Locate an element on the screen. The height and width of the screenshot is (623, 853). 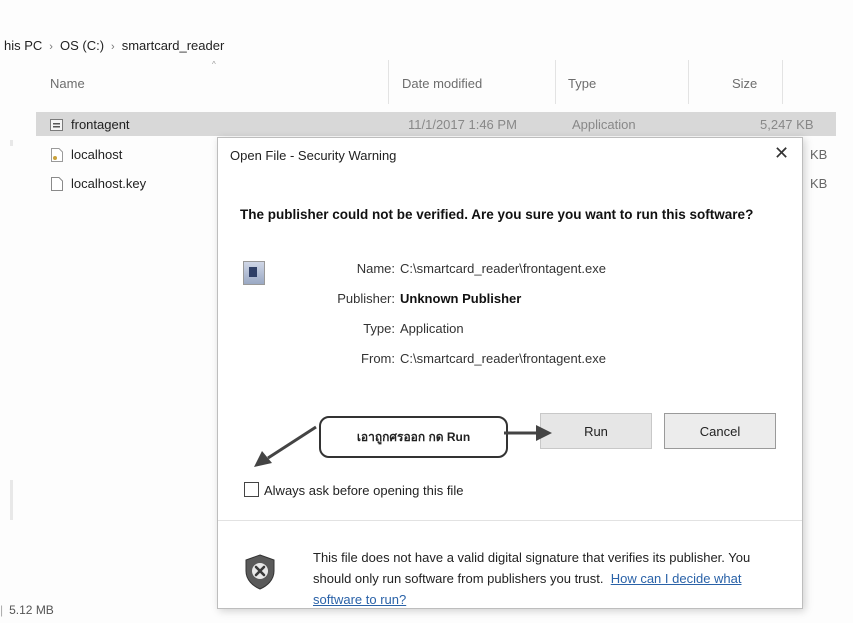
file-name: localhost.key is located at coordinates (109, 183).